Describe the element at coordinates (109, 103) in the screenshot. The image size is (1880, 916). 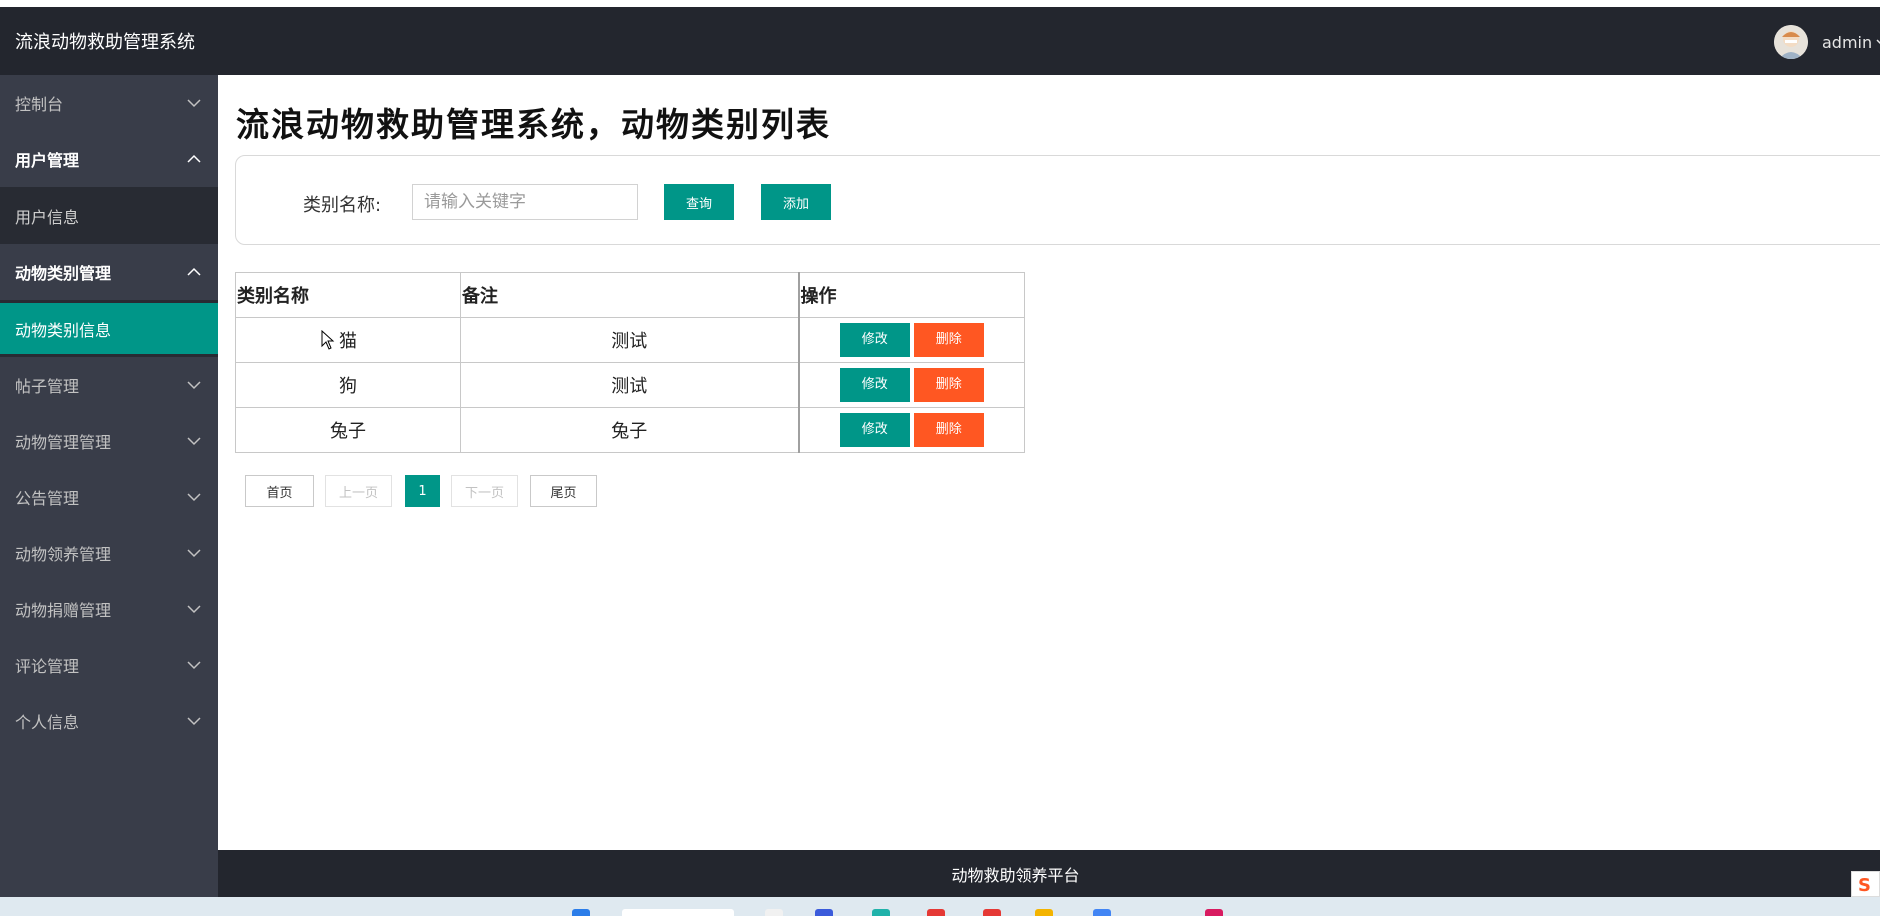
I see `sidebar-item-dashboard: 控制台` at that location.